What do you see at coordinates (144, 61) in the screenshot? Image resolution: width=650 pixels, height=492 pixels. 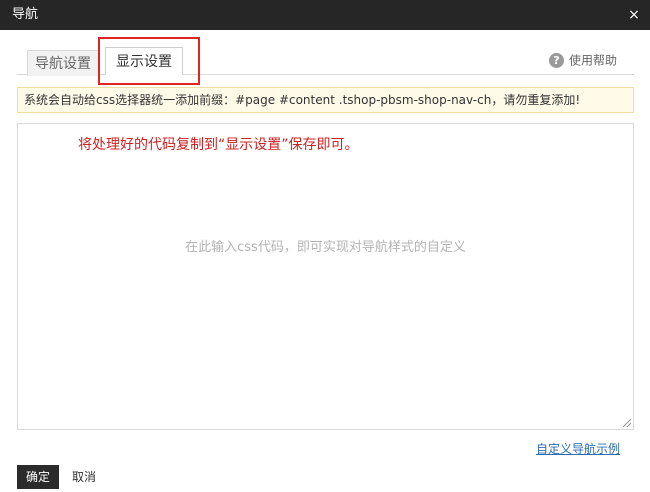 I see `tab-display-settings: 显示设置` at bounding box center [144, 61].